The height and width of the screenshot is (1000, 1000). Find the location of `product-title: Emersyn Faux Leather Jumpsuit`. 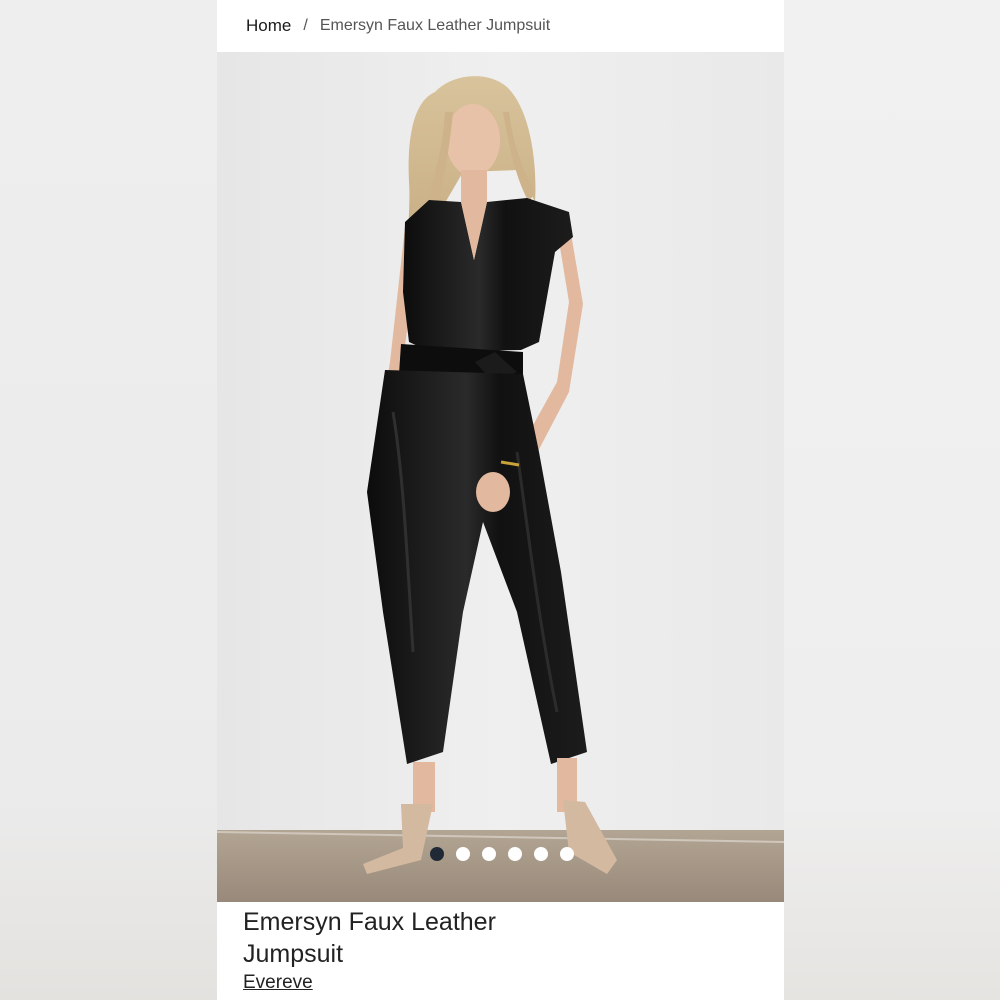

product-title: Emersyn Faux Leather Jumpsuit is located at coordinates (369, 938).